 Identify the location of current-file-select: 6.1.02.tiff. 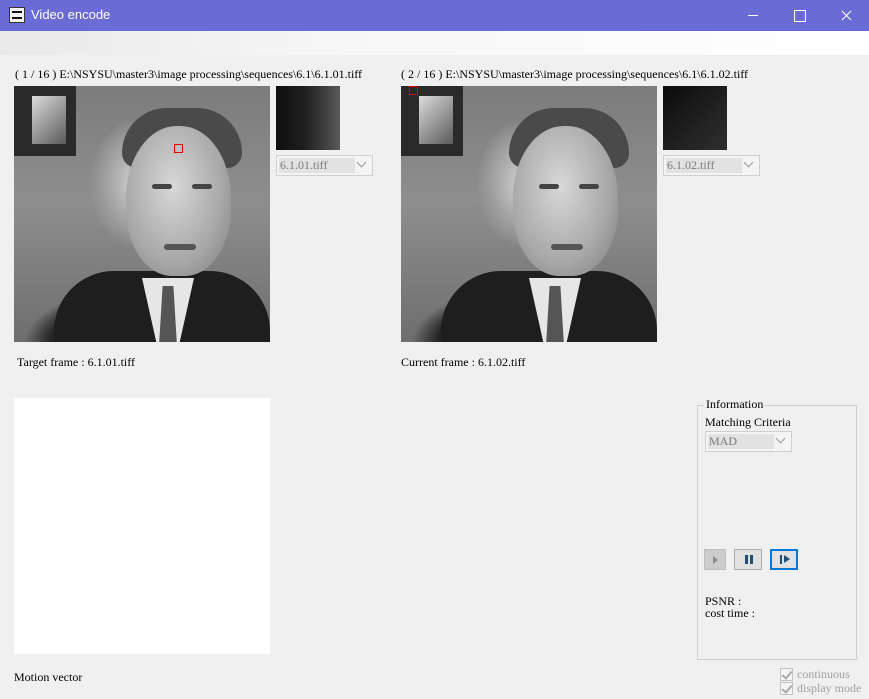
(711, 165).